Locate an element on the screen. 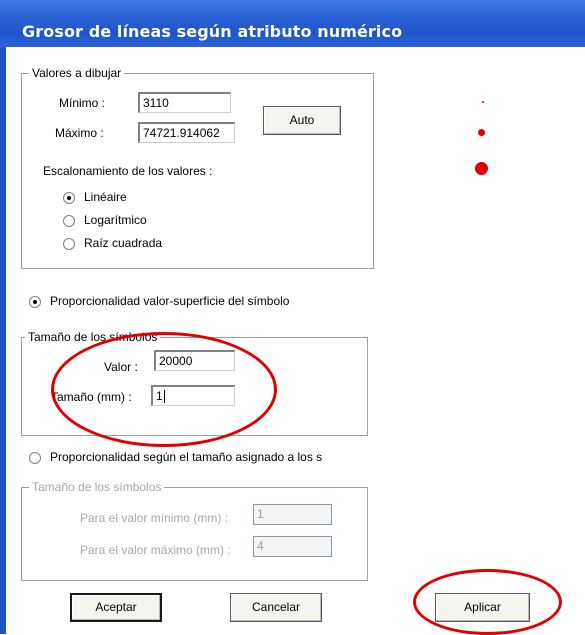 The height and width of the screenshot is (635, 585). linear-radio is located at coordinates (69, 198).